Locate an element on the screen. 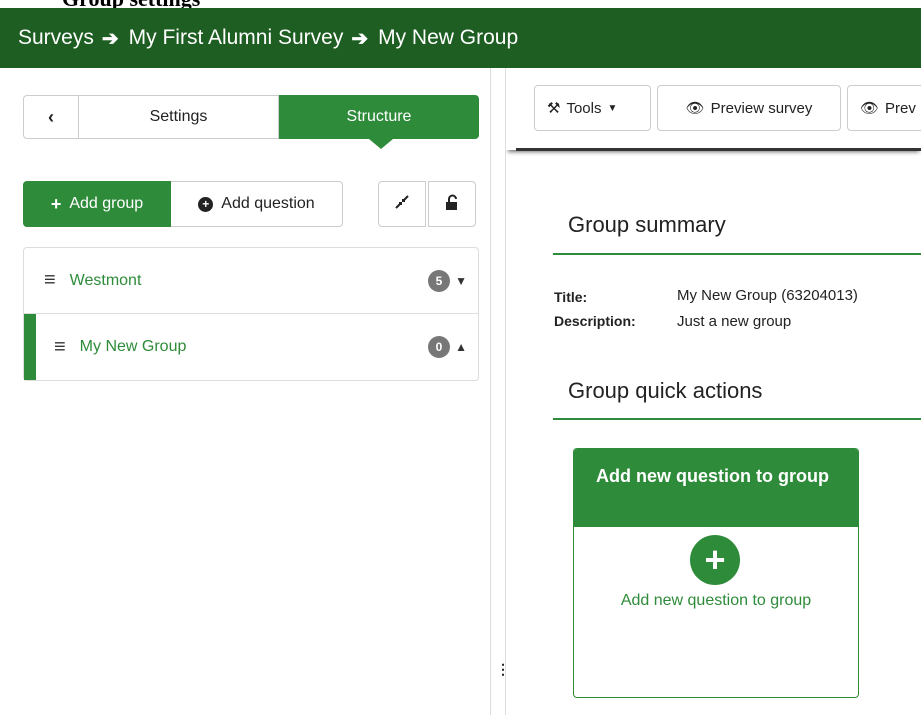 The width and height of the screenshot is (921, 715). tab-structure: Structure is located at coordinates (379, 122).